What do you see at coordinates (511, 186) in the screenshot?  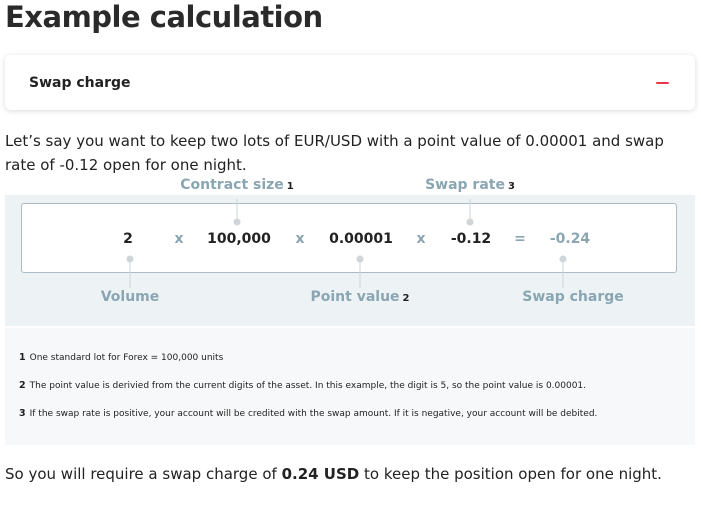 I see `footnote-ref-3: 3` at bounding box center [511, 186].